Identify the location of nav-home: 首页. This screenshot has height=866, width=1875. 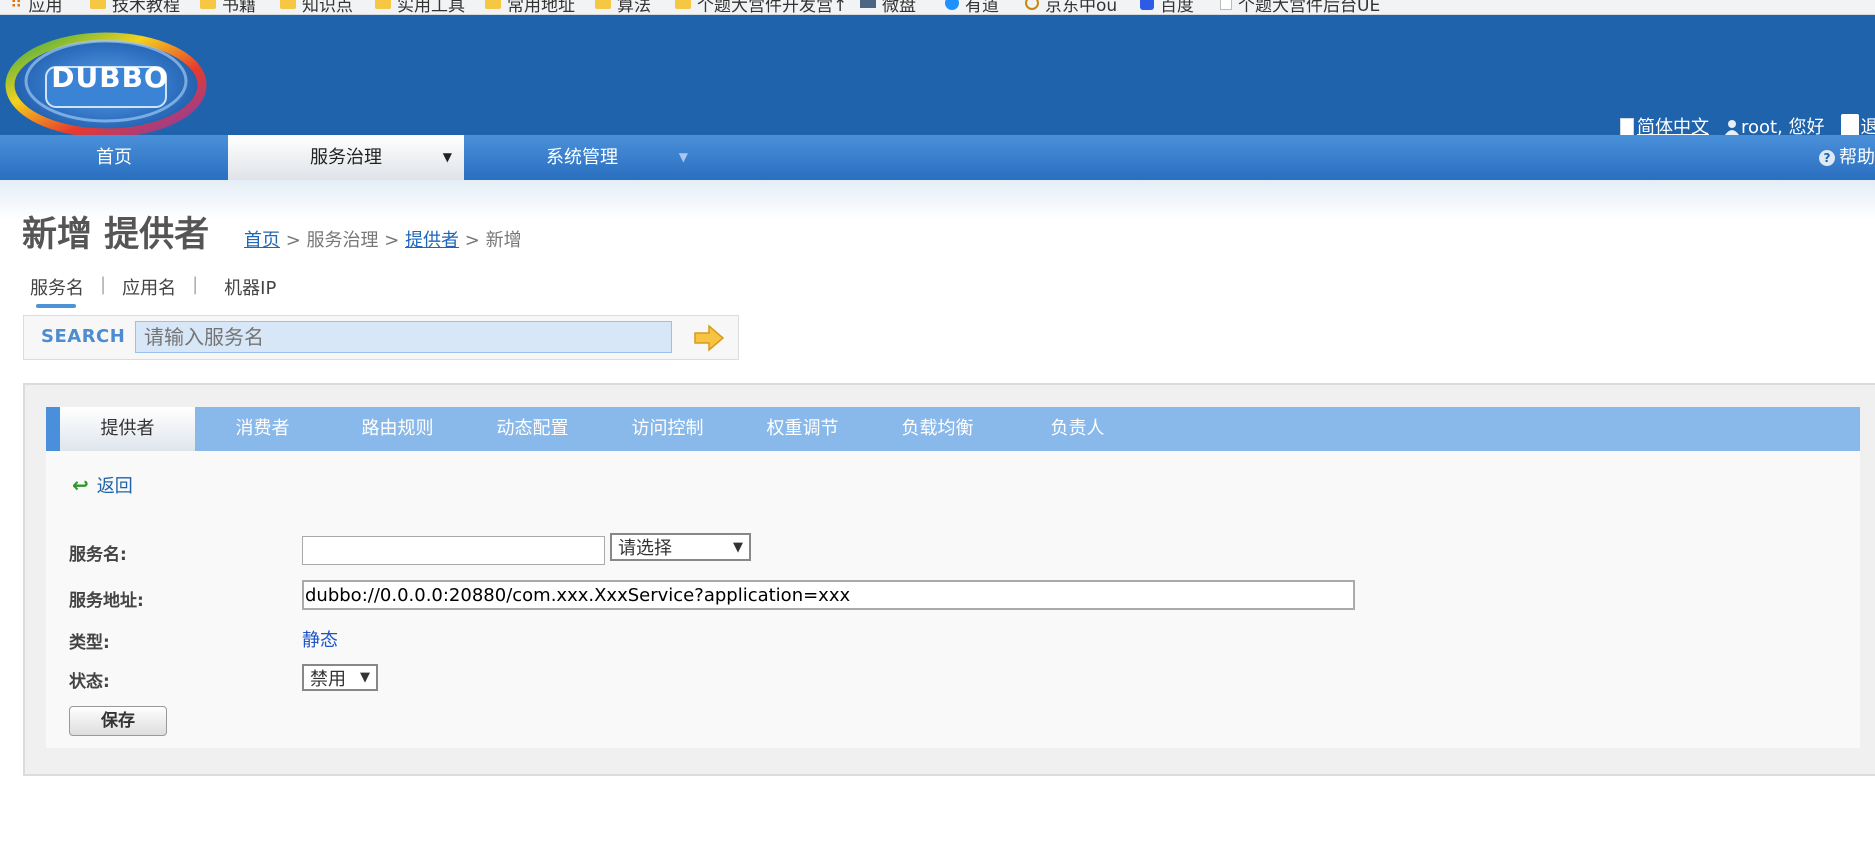
(114, 157).